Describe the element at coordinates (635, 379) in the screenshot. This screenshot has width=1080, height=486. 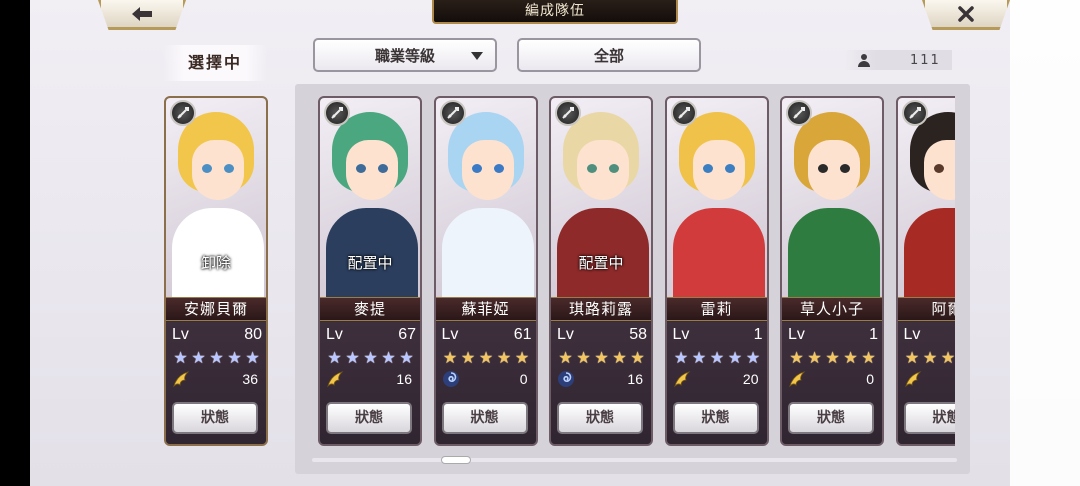
I see `resource-value: 16` at that location.